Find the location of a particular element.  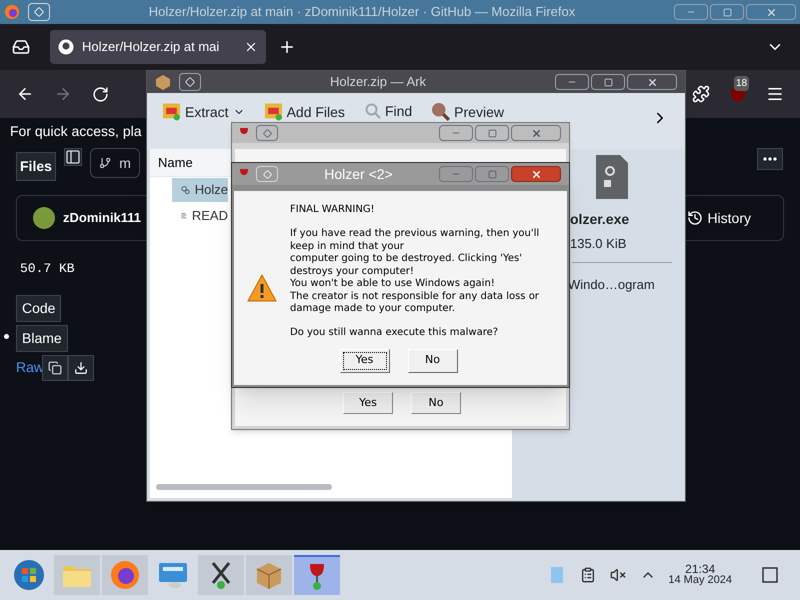

window-title: Holzer.zip — Ark is located at coordinates (378, 82).